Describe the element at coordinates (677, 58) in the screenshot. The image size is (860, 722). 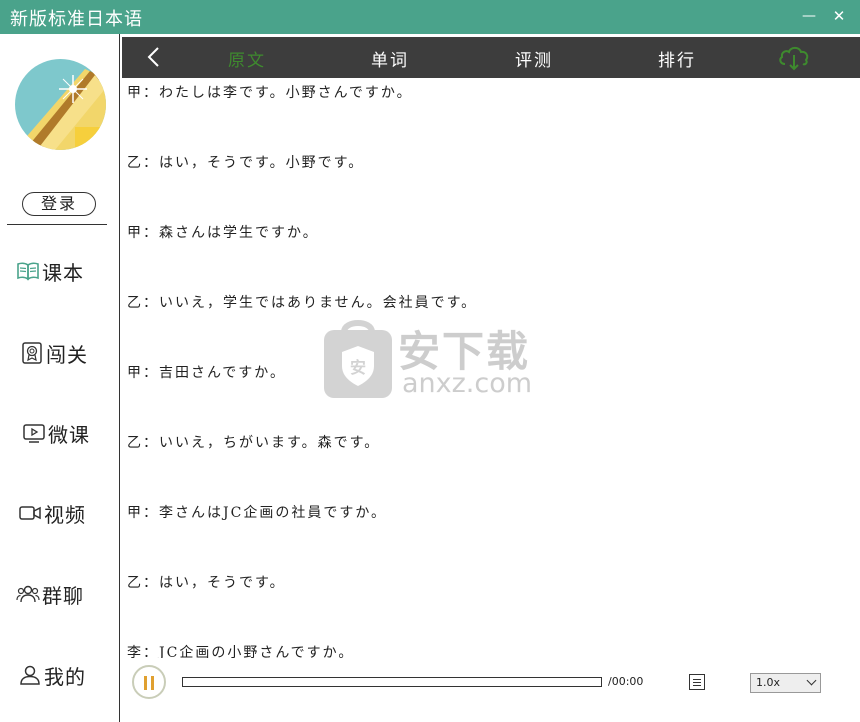
I see `tab-ranking: 排行` at that location.